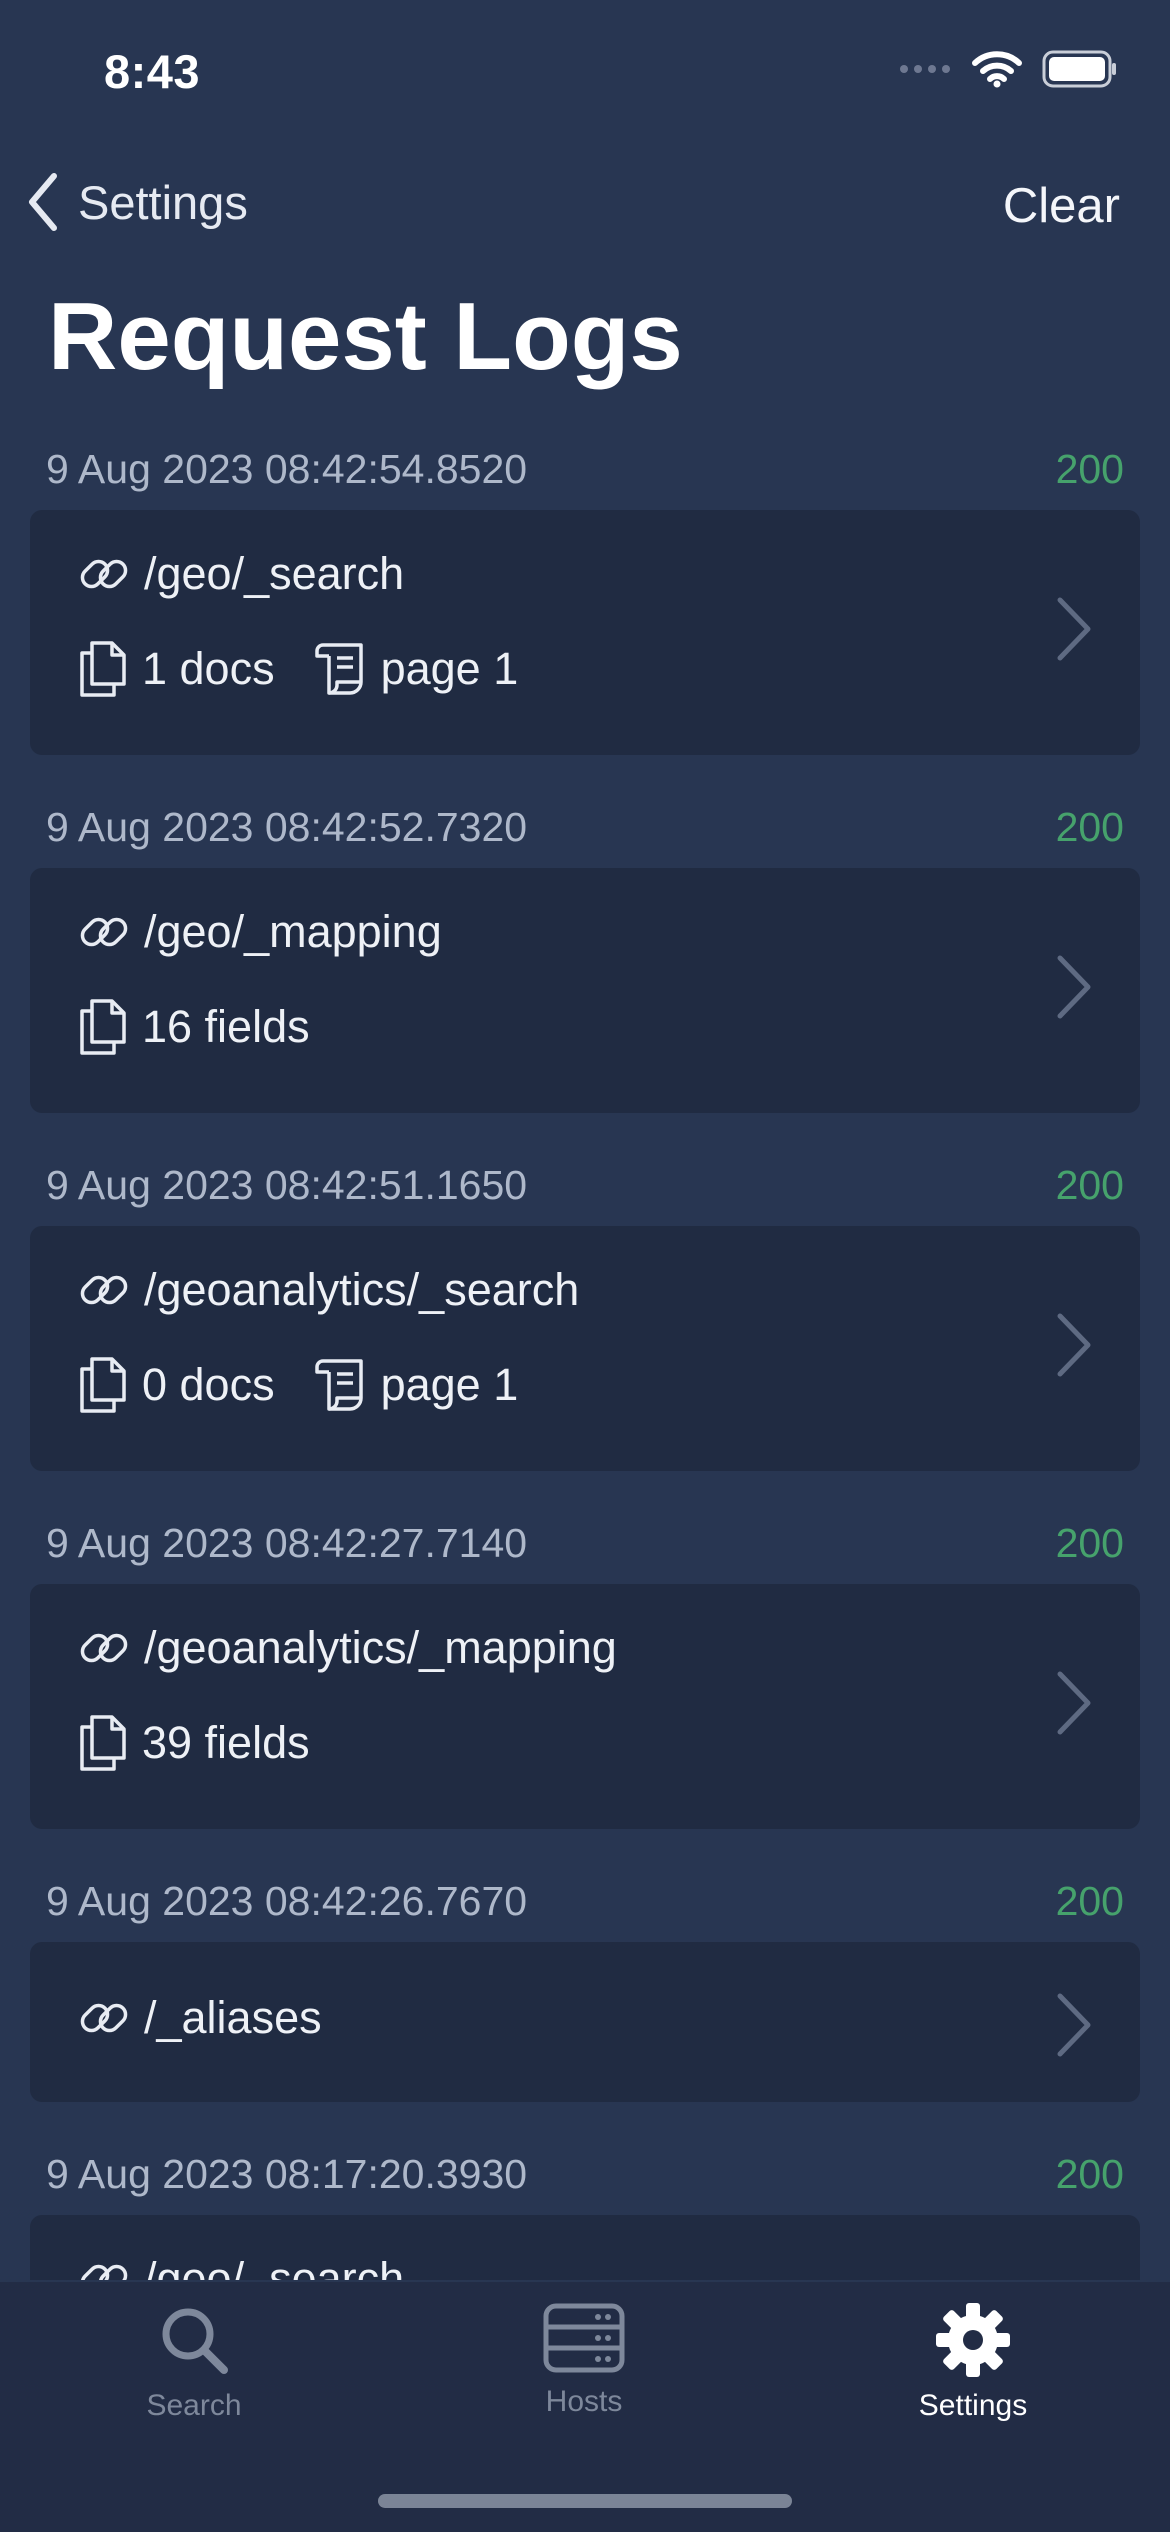 This screenshot has width=1170, height=2532. Describe the element at coordinates (585, 827) in the screenshot. I see `log-entry-header: 9 Aug 2023 08:42:52.7320 200` at that location.